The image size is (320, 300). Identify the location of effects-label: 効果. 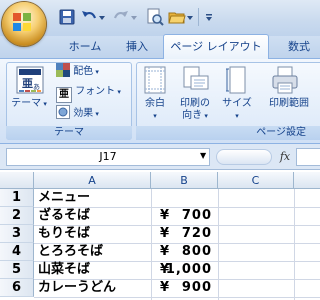
(83, 113).